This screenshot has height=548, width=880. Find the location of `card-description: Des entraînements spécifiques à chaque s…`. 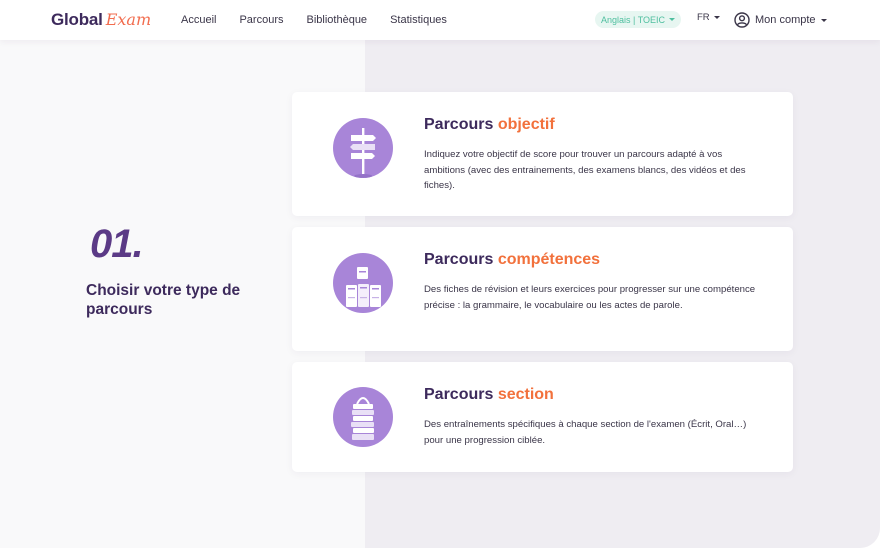

card-description: Des entraînements spécifiques à chaque s… is located at coordinates (585, 432).